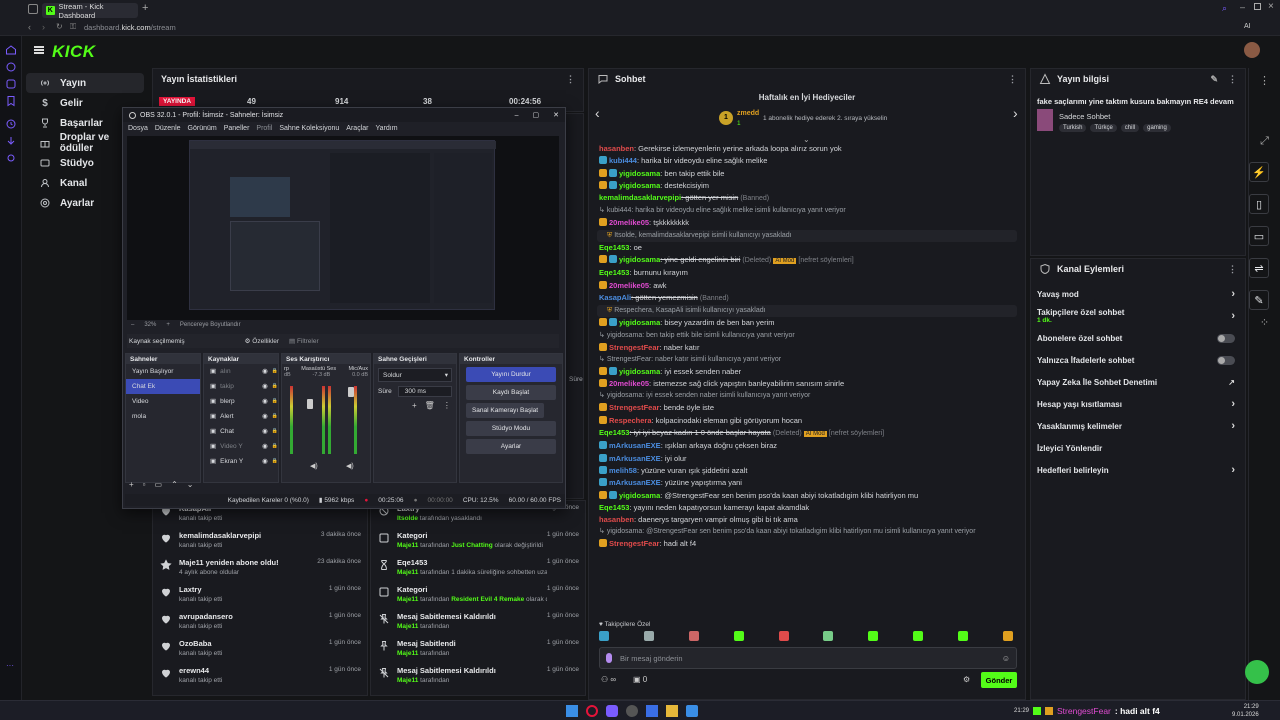 Image resolution: width=1280 pixels, height=720 pixels. What do you see at coordinates (1242, 7) in the screenshot?
I see `minimize-icon: –` at bounding box center [1242, 7].